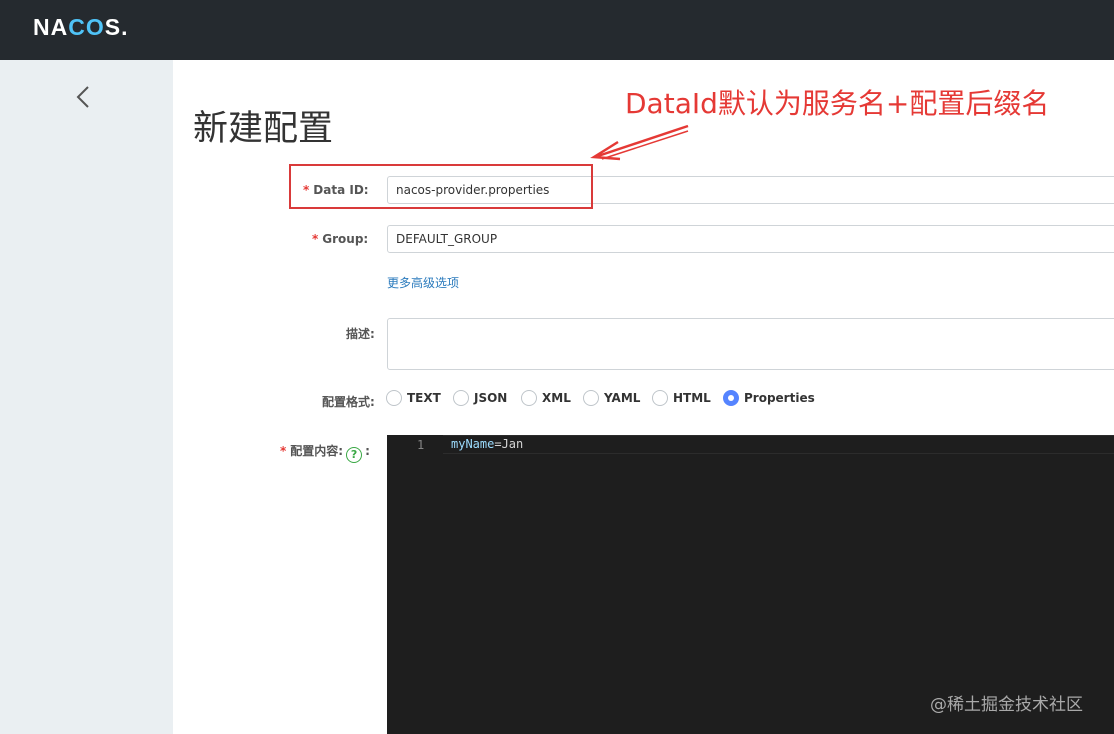 The image size is (1114, 734). Describe the element at coordinates (325, 453) in the screenshot. I see `content-label: * 配置内容:?:` at that location.